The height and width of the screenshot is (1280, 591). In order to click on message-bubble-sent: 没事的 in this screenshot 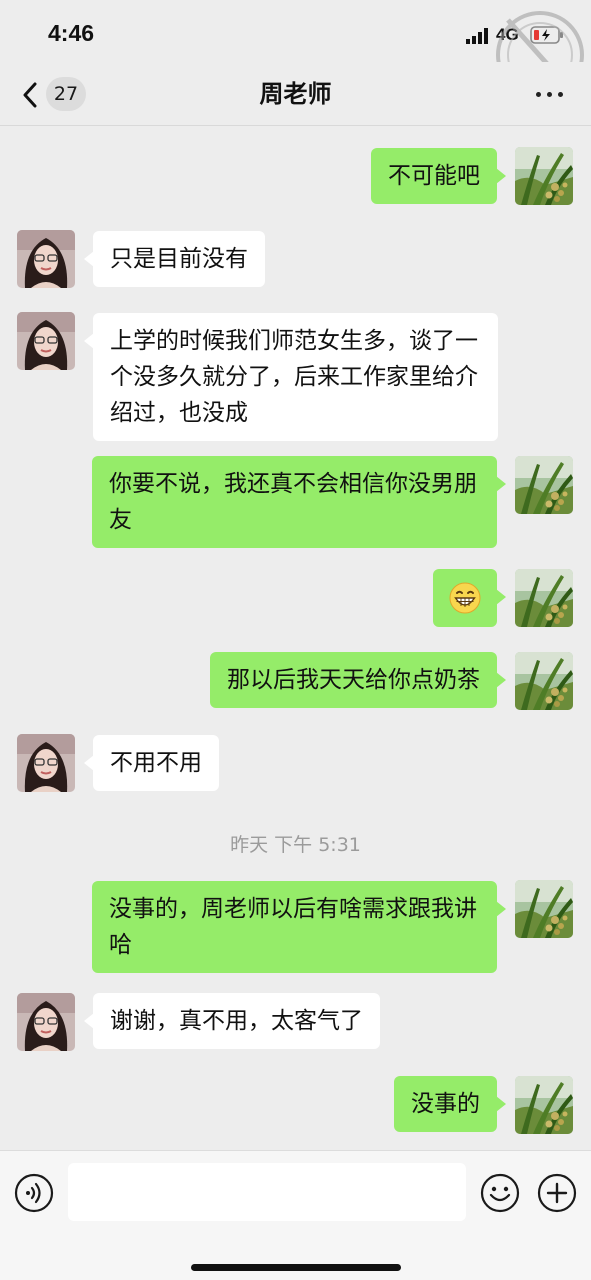, I will do `click(450, 1104)`.